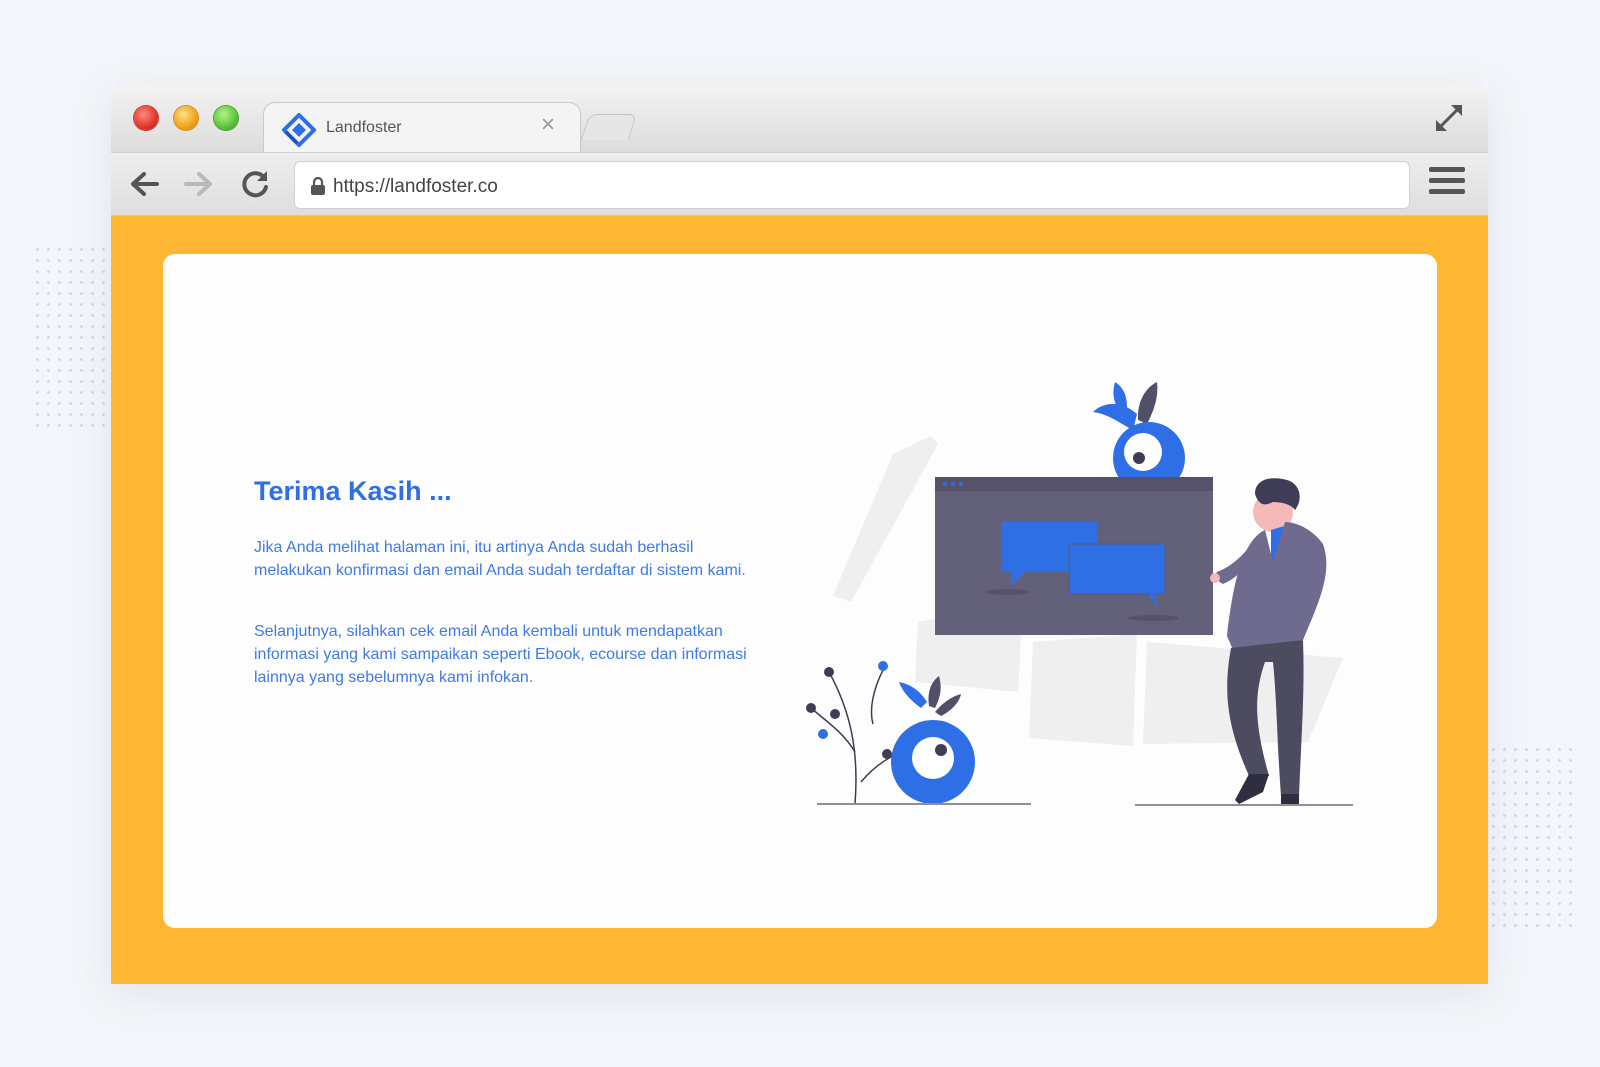 This screenshot has width=1600, height=1067. What do you see at coordinates (1447, 184) in the screenshot?
I see `hamburger-menu-icon` at bounding box center [1447, 184].